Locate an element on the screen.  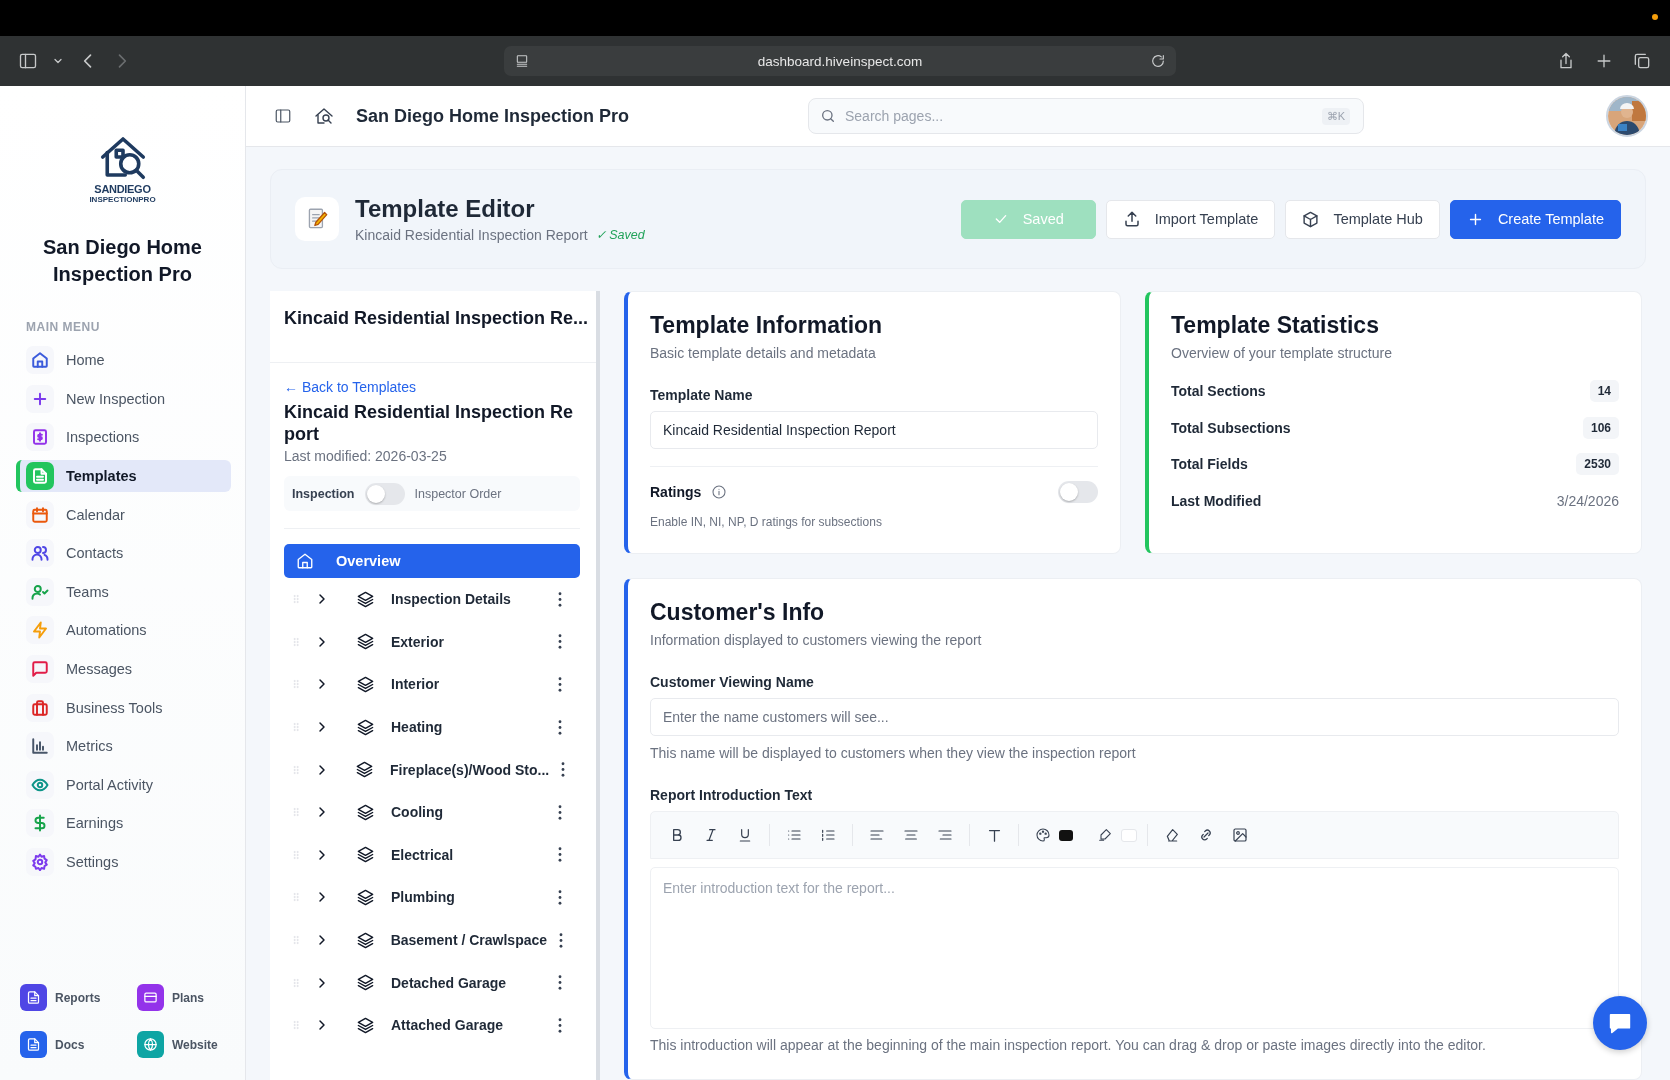
section-item: Interior is located at coordinates (468, 684).